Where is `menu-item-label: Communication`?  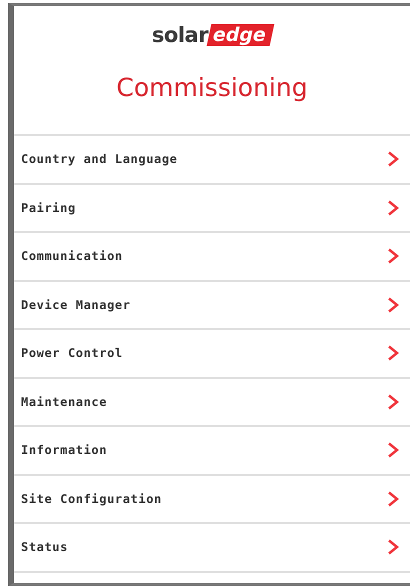
menu-item-label: Communication is located at coordinates (72, 256).